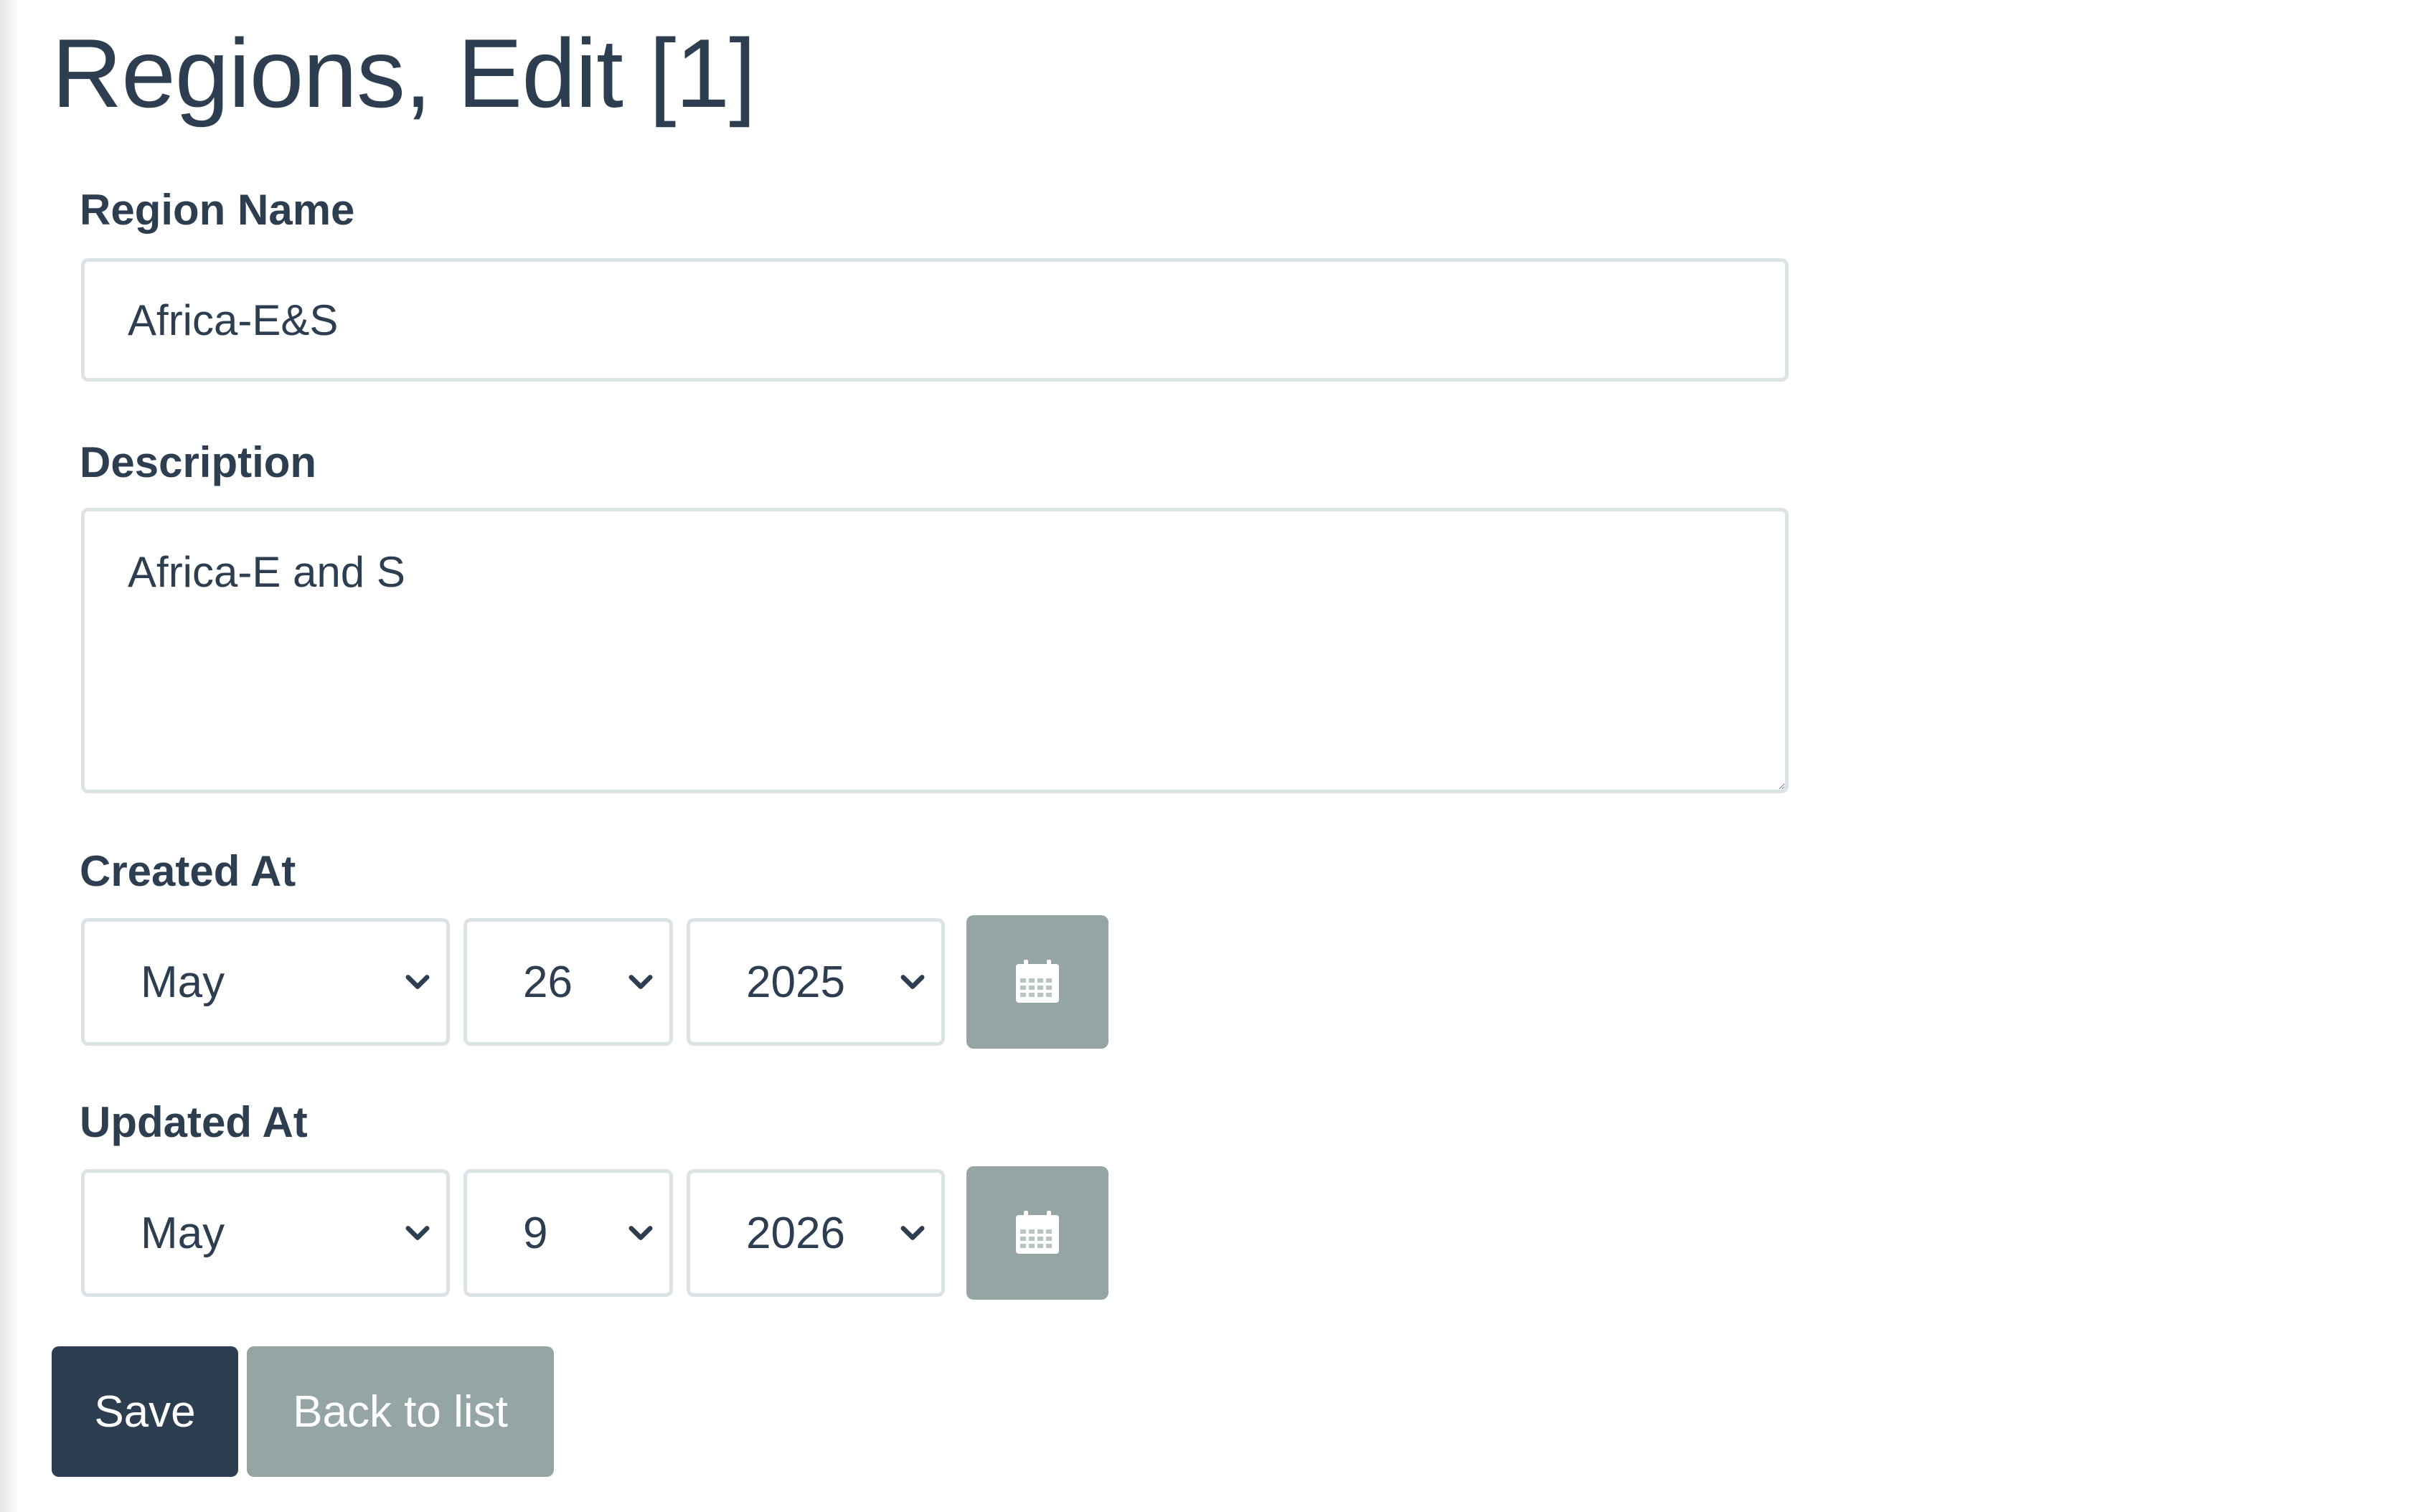 The height and width of the screenshot is (1512, 2425). I want to click on updated-at-day-dropdown: 9, so click(568, 1233).